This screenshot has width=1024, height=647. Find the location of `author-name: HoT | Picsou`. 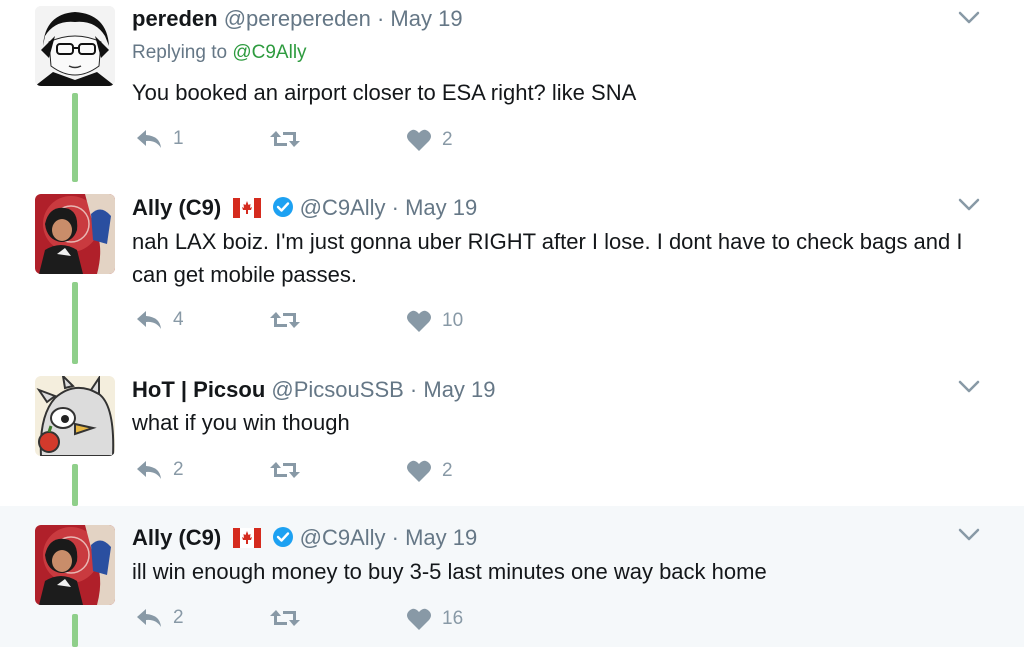

author-name: HoT | Picsou is located at coordinates (198, 389).